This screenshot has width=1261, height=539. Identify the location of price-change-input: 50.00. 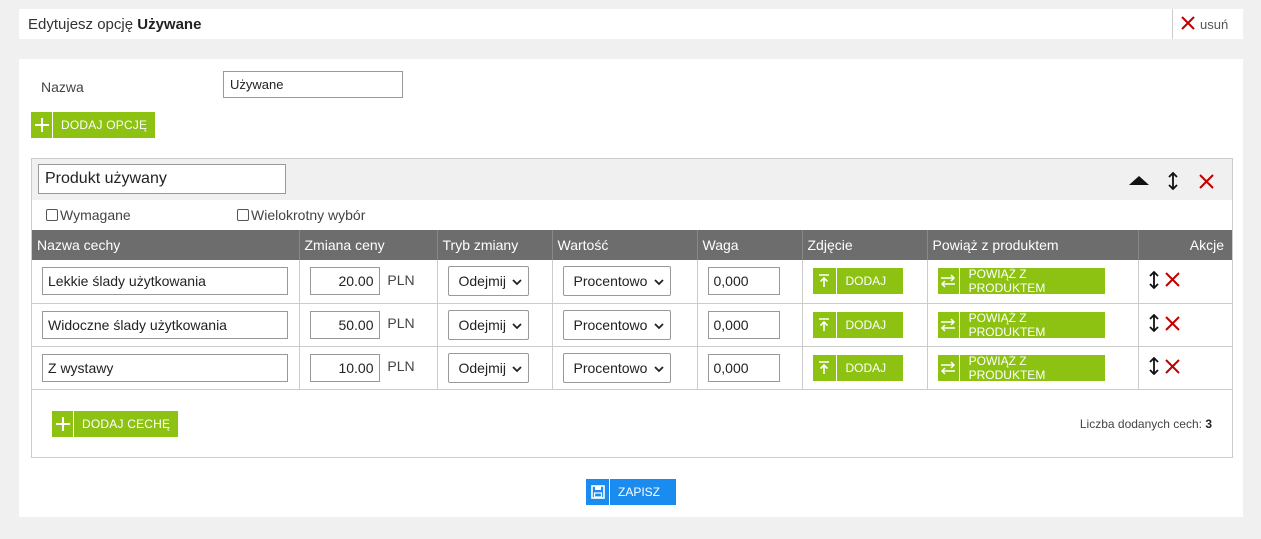
(344, 324).